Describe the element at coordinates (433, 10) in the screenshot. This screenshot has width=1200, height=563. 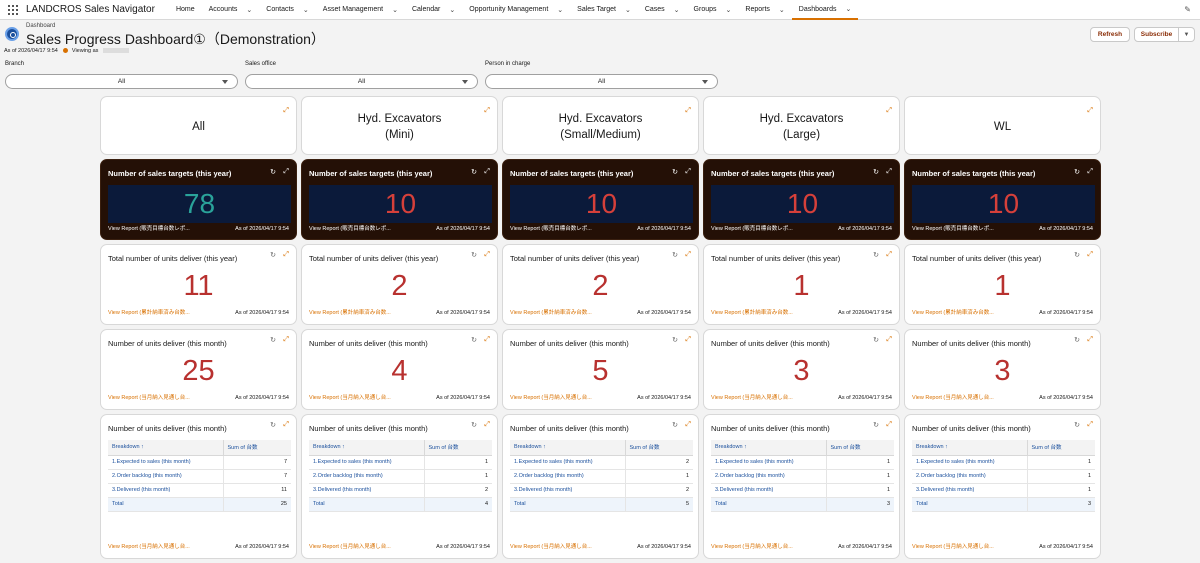
I see `nav-item-calendar: Calendar ⌄` at that location.